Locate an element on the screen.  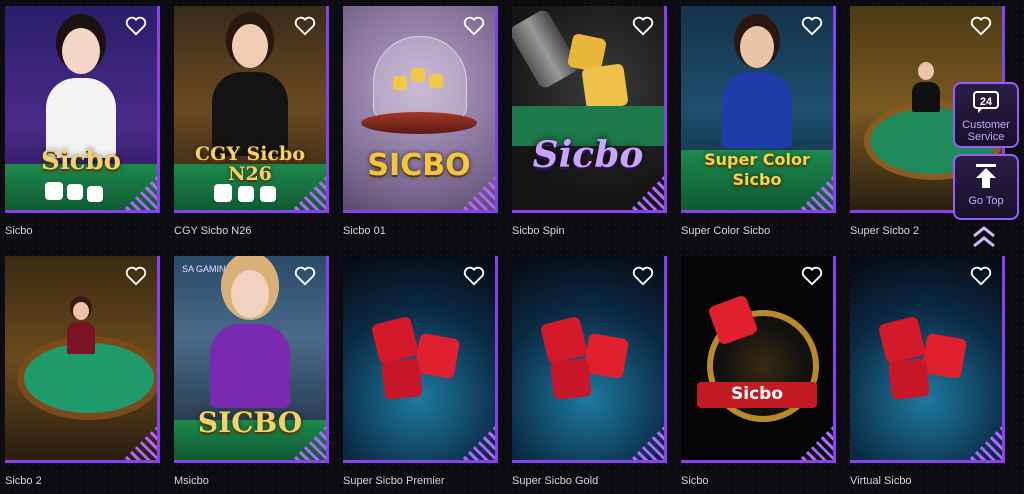
game-card: Sicbo Sicbo Spin is located at coordinates (589, 121).